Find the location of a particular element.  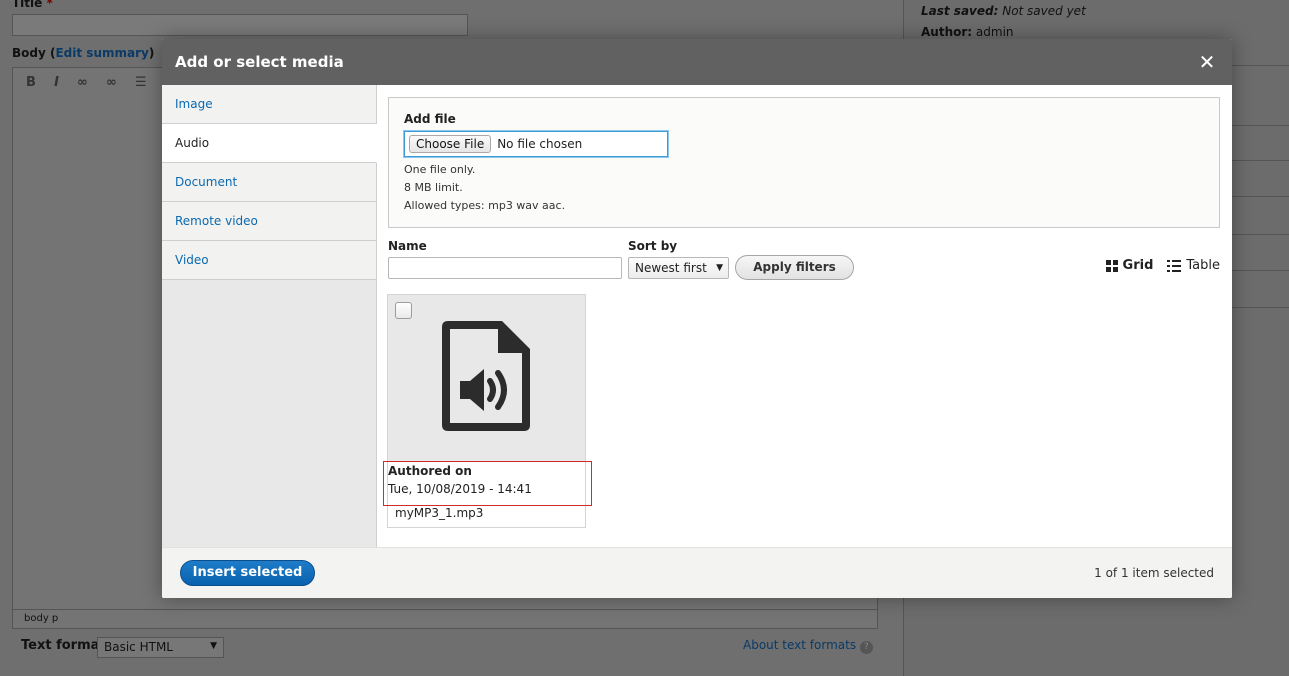

table-view-link: Table is located at coordinates (1193, 265).